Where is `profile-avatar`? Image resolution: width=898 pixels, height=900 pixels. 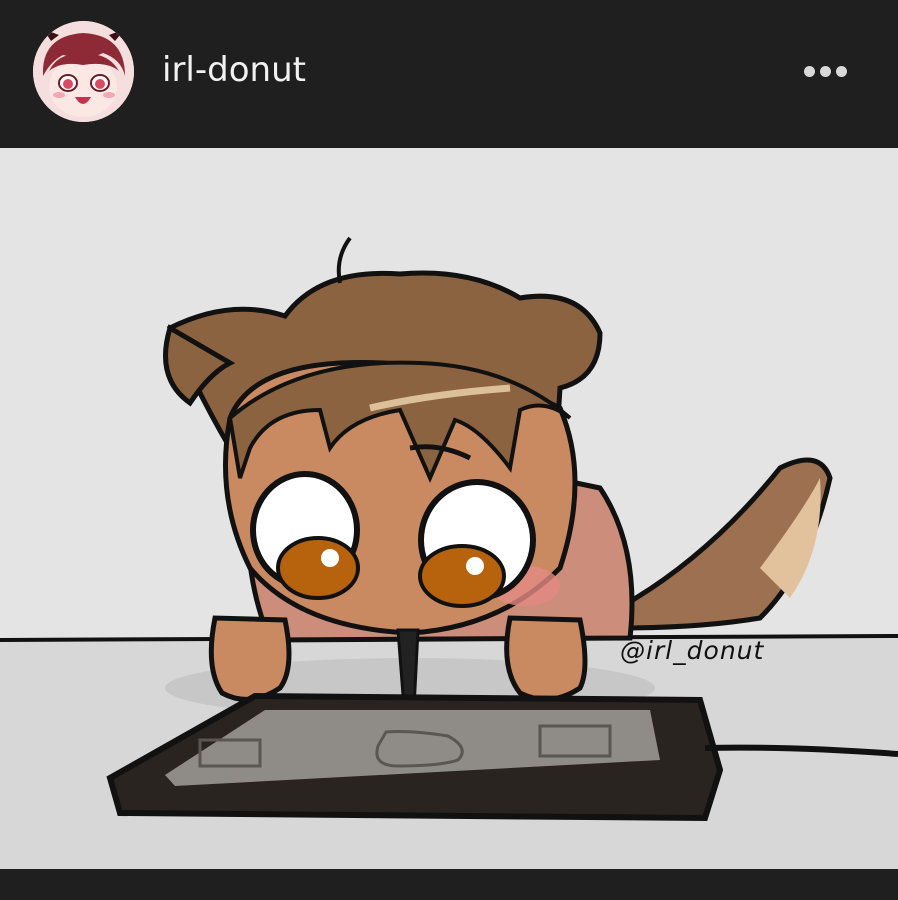
profile-avatar is located at coordinates (83, 71).